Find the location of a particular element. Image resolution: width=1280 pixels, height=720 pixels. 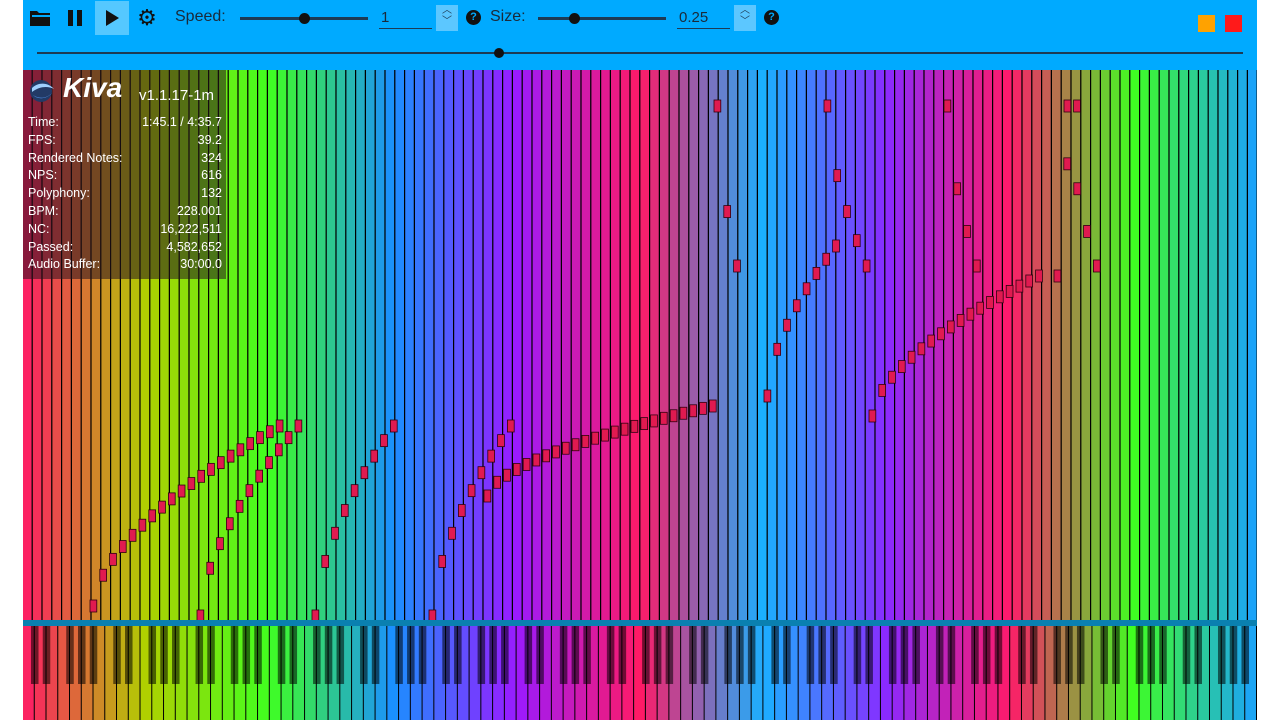

speed-slider-thumb is located at coordinates (304, 18).